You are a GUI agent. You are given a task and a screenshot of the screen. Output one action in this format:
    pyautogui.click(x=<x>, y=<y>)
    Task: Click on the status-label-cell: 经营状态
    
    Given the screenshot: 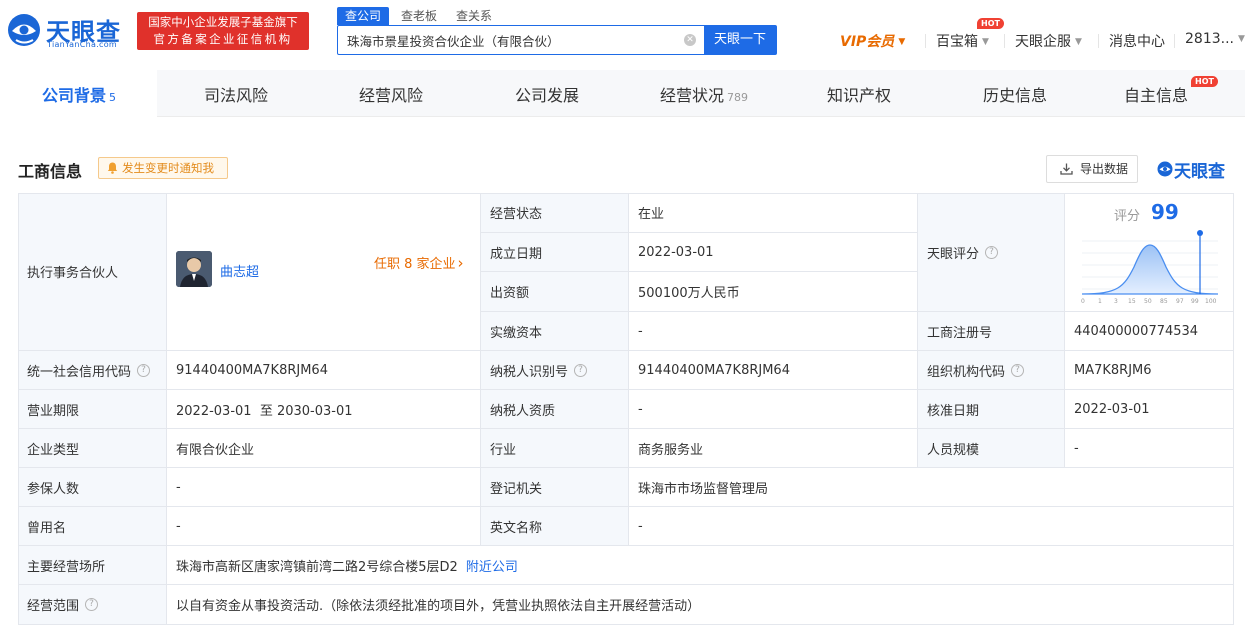 What is the action you would take?
    pyautogui.click(x=555, y=213)
    